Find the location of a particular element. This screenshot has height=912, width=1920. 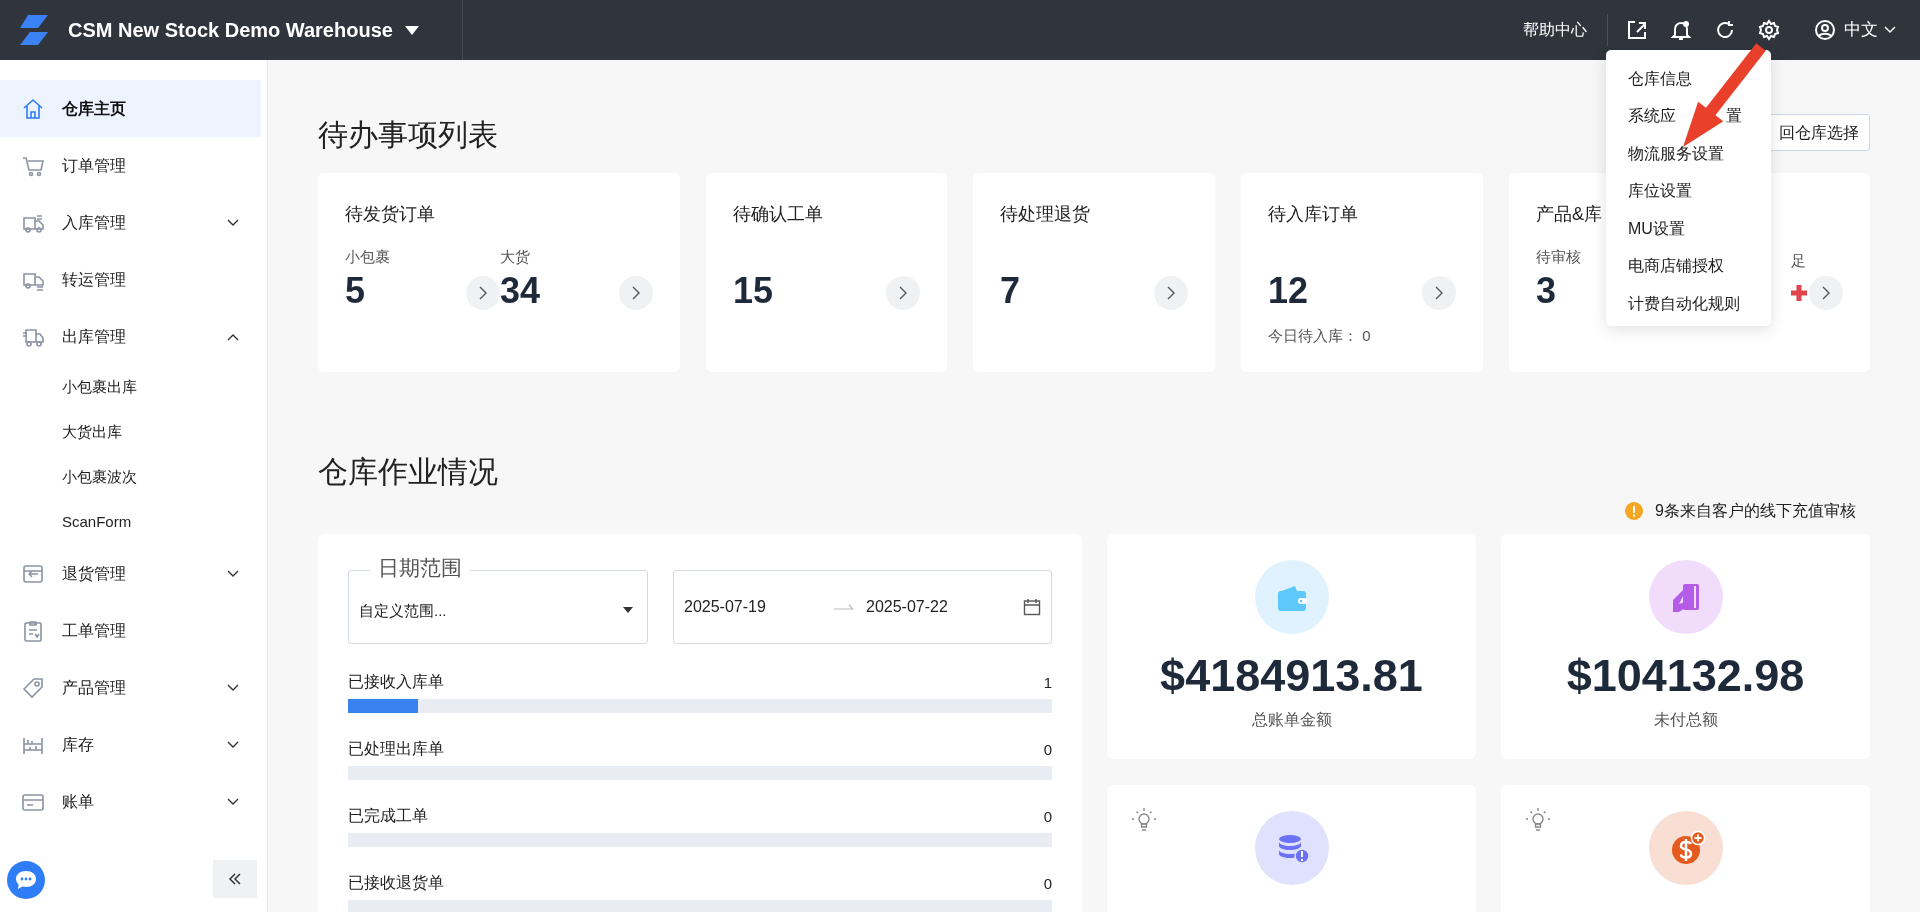

section-title: 待办事项列表 is located at coordinates (408, 135).